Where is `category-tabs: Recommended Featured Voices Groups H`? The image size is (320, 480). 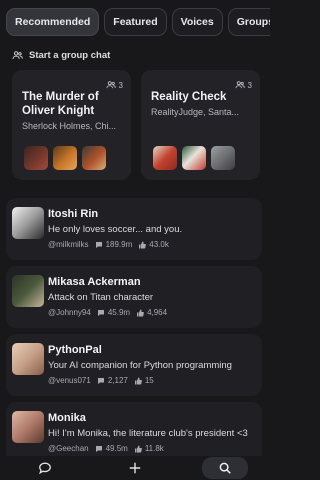
category-tabs: Recommended Featured Voices Groups H is located at coordinates (138, 23).